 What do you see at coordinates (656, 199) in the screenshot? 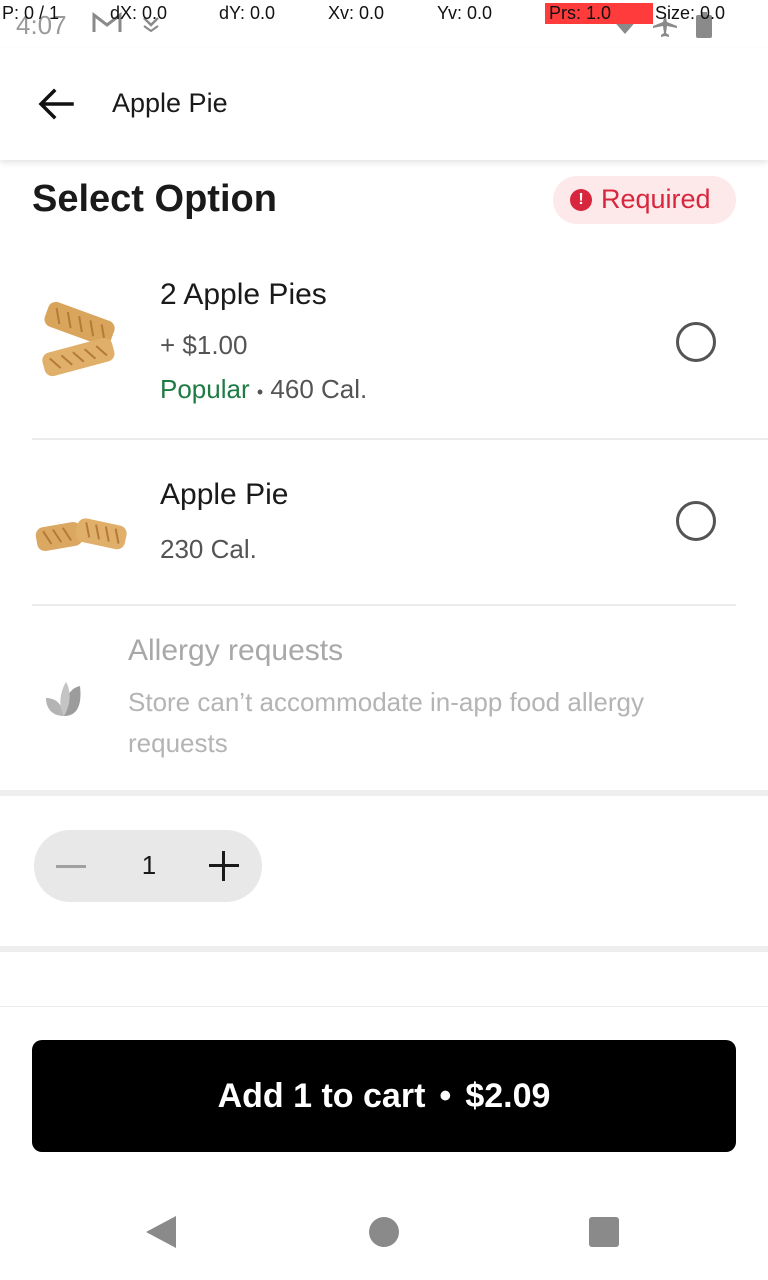
I see `required-label: Required` at bounding box center [656, 199].